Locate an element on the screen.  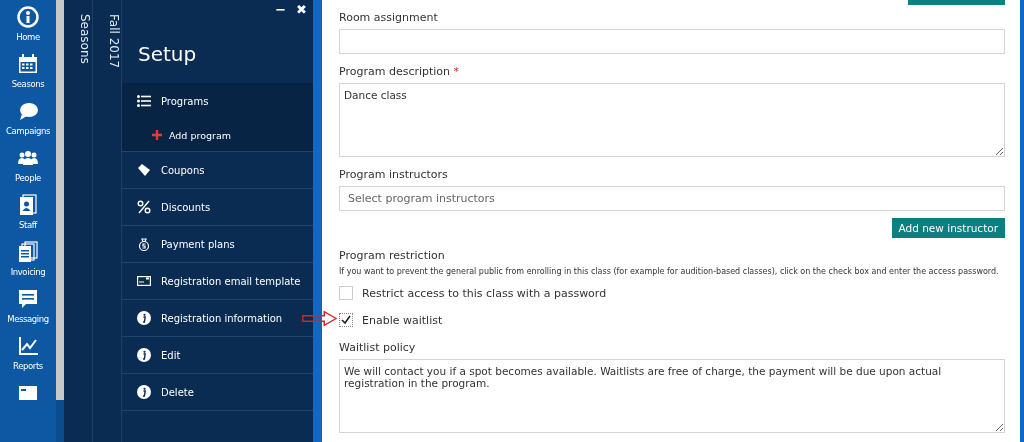
speech-bubble-icon is located at coordinates (28, 111).